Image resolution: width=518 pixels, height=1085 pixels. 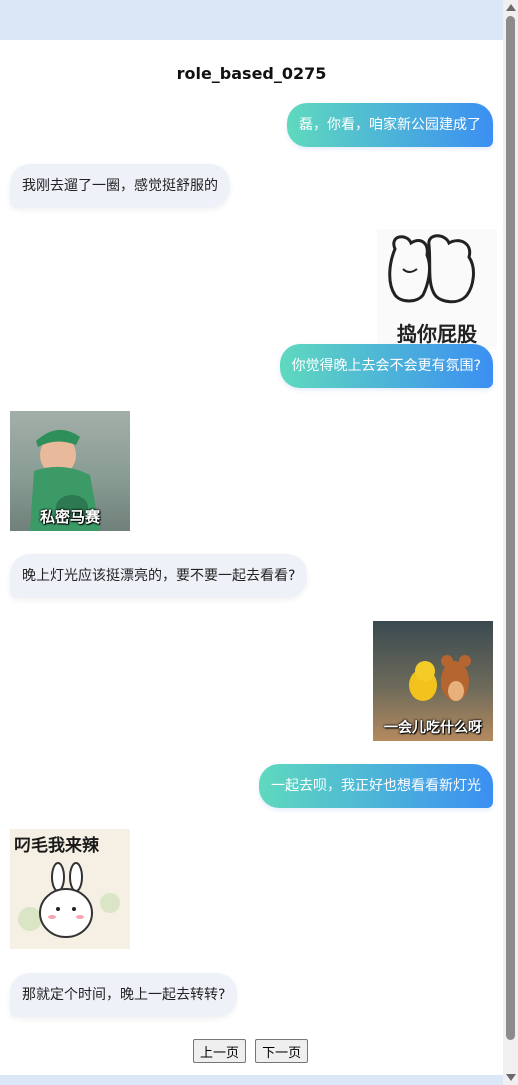 I want to click on scroll-up-arrow-icon, so click(x=511, y=7).